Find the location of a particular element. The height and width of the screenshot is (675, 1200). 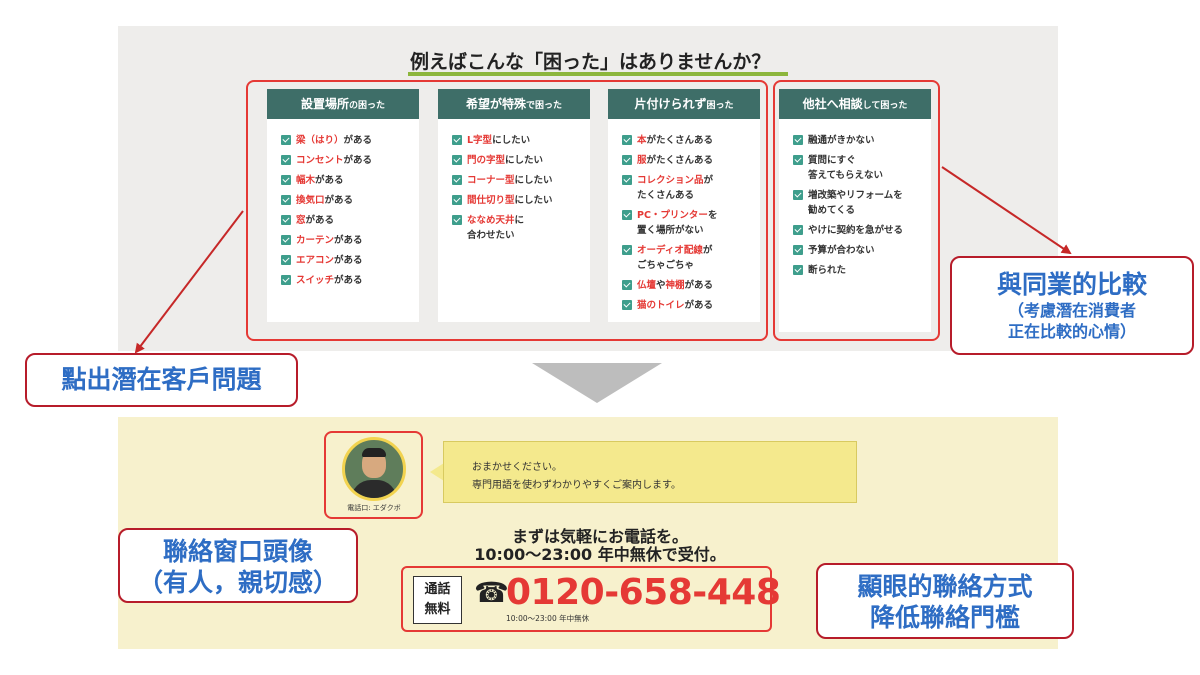

annotation-cta-line-1: 顯眼的聯絡方式 is located at coordinates (945, 586).